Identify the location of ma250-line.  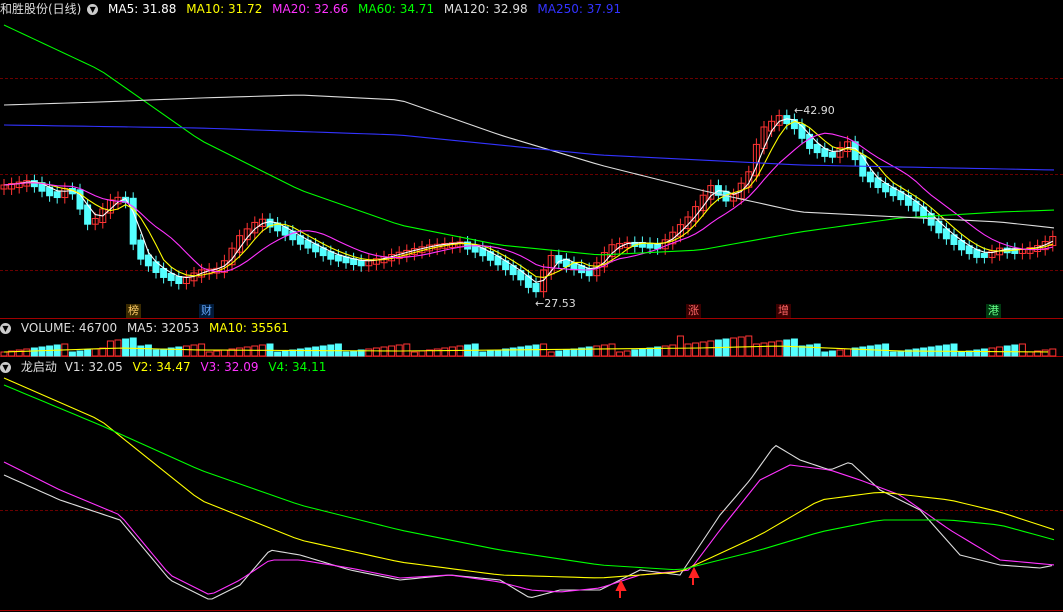
(529, 147).